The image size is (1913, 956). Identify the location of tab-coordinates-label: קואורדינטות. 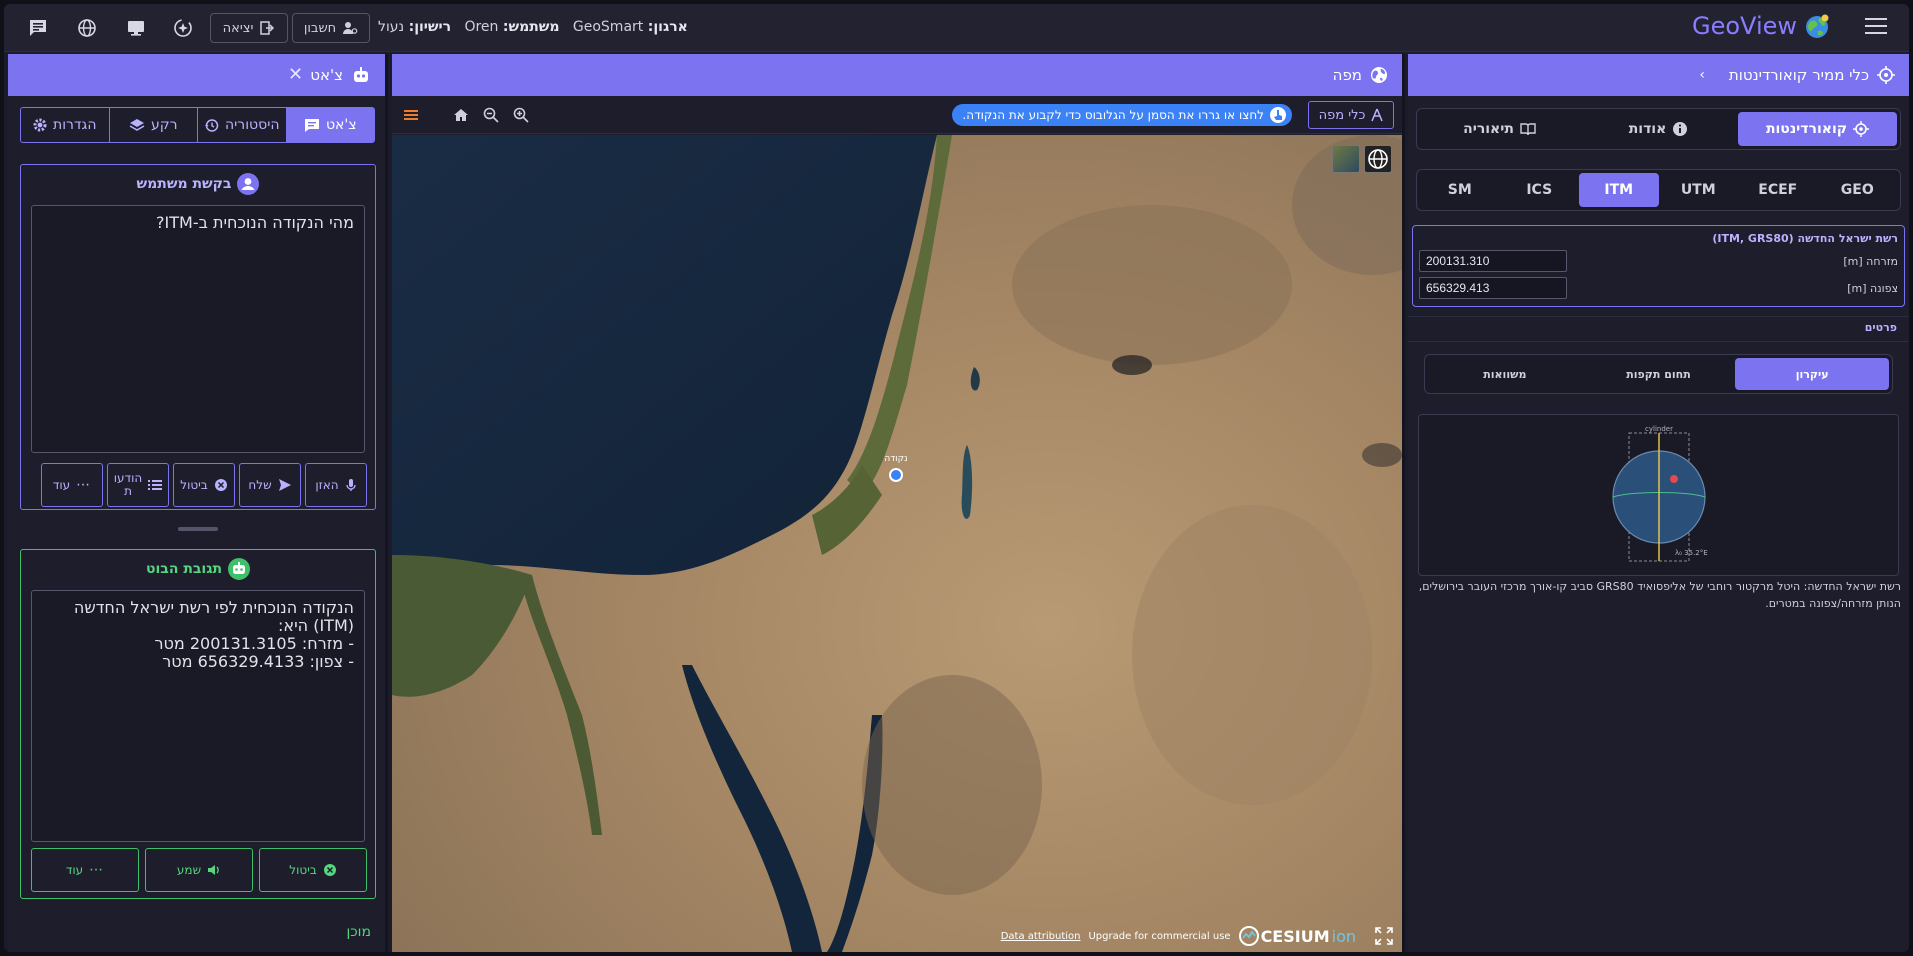
(1806, 129).